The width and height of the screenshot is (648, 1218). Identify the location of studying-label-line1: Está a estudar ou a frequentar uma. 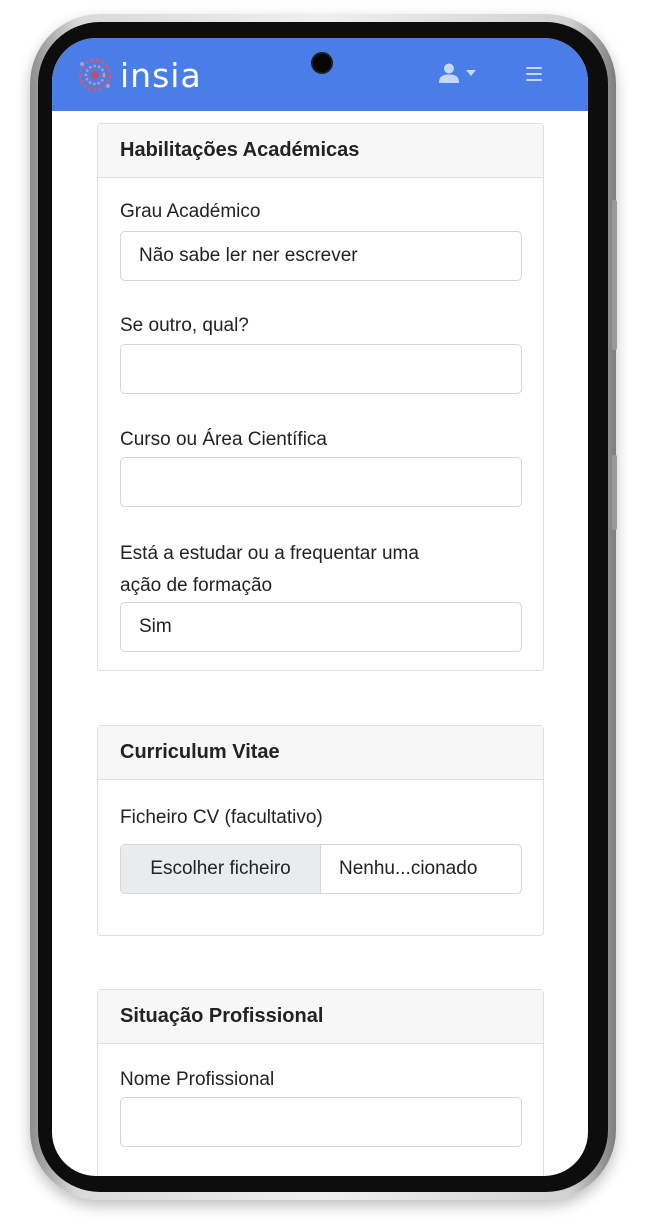
(269, 553).